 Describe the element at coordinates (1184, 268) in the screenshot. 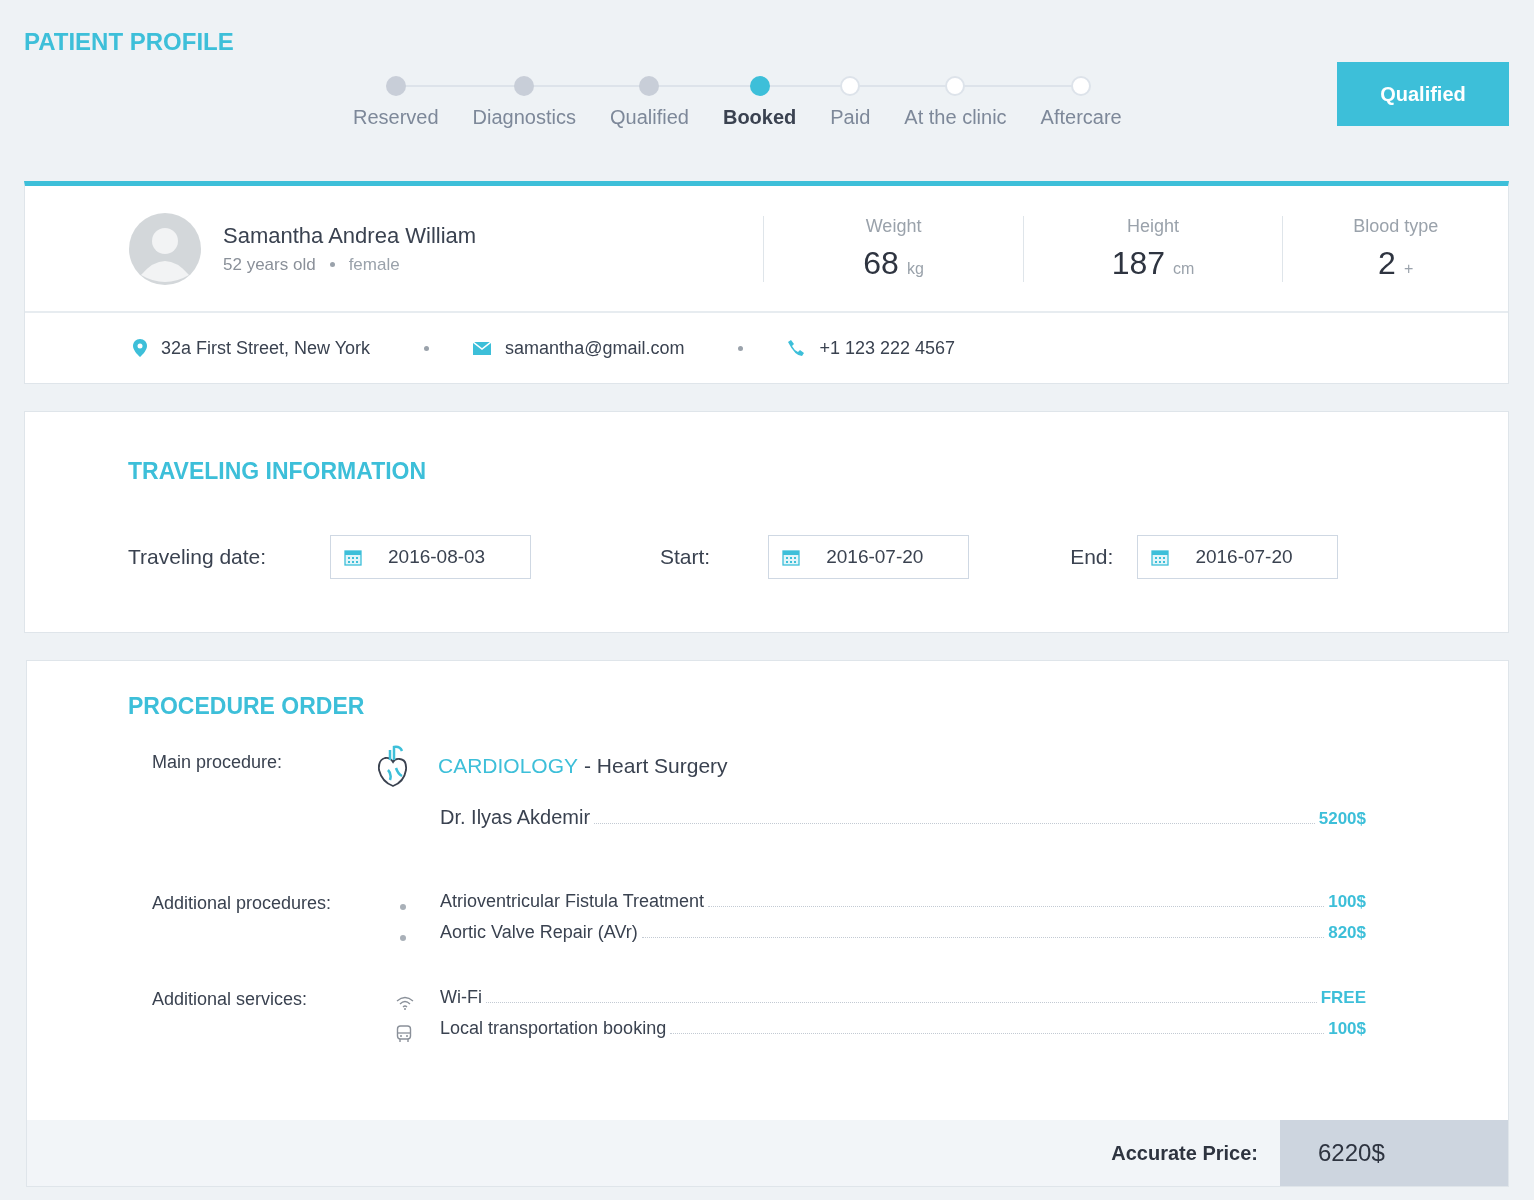

I see `stat-unit: cm` at that location.